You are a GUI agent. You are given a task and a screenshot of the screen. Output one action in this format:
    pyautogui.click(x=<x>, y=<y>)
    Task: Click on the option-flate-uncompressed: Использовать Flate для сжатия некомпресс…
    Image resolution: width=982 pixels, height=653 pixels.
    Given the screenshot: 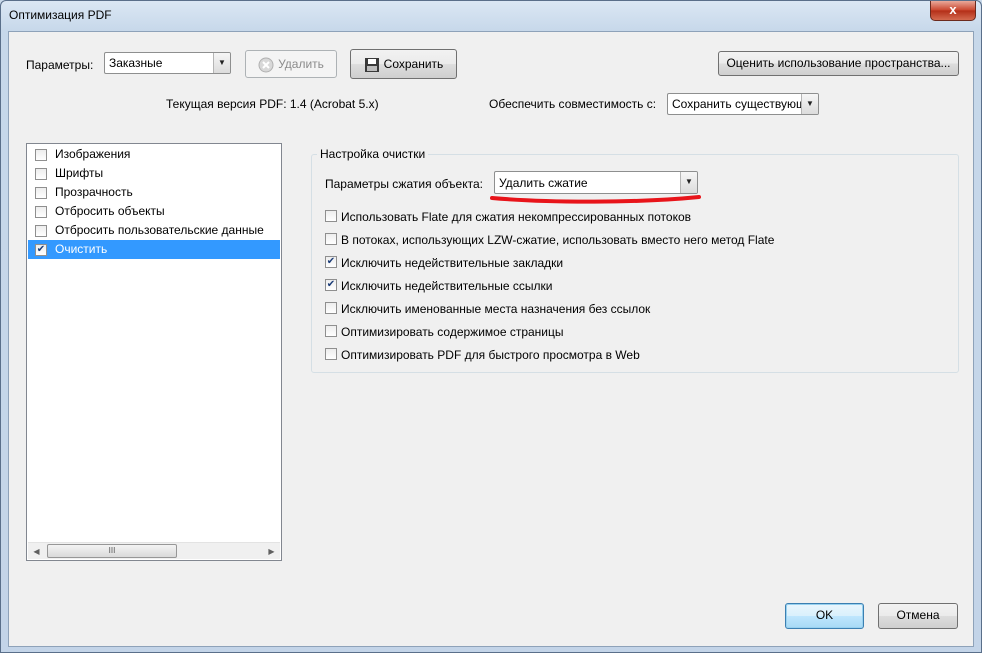 What is the action you would take?
    pyautogui.click(x=508, y=218)
    